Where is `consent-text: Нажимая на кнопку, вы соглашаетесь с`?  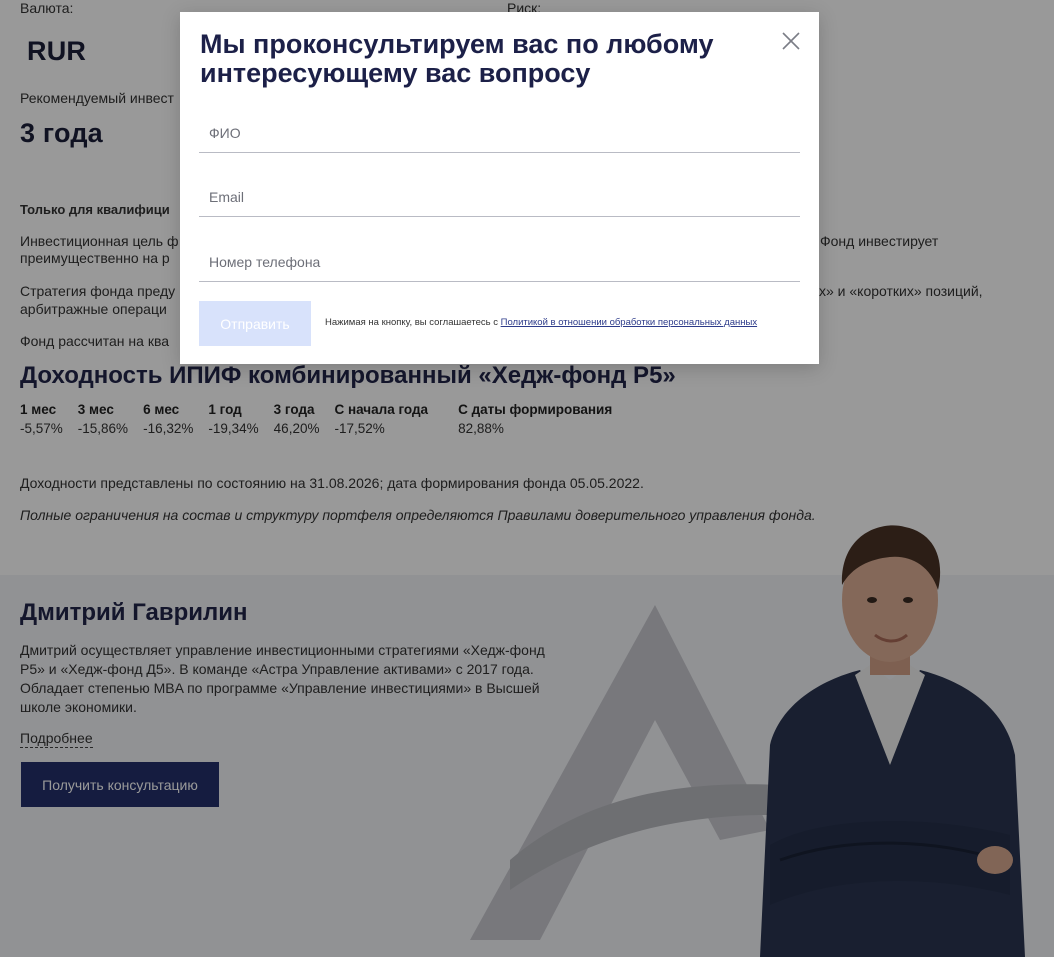
consent-text: Нажимая на кнопку, вы соглашаетесь с is located at coordinates (413, 322).